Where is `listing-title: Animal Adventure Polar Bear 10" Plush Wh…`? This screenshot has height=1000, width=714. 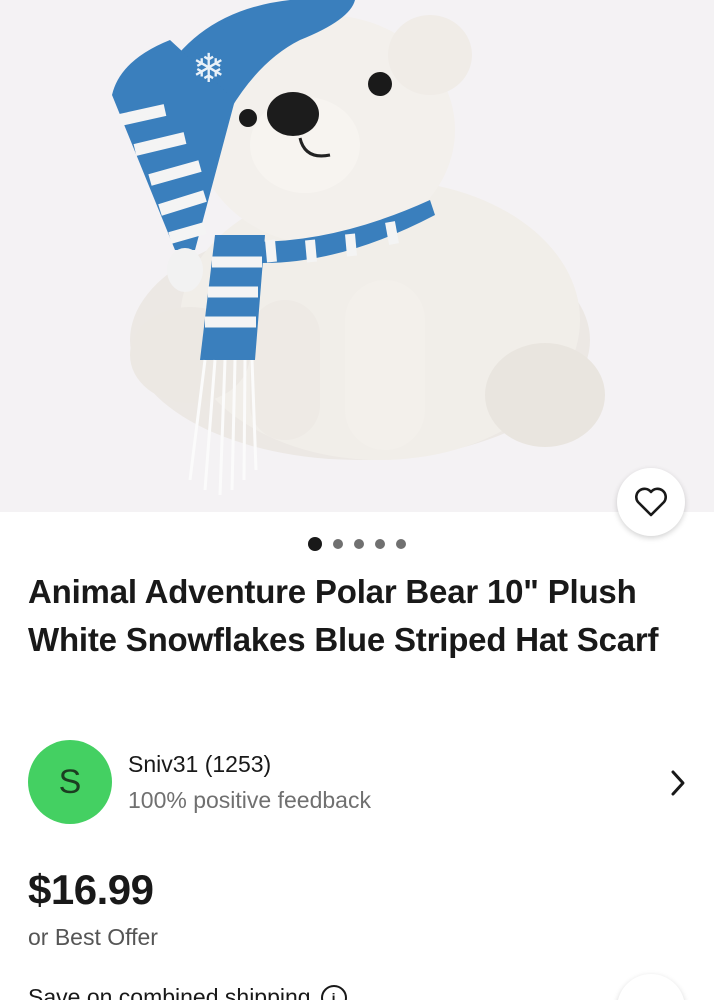 listing-title: Animal Adventure Polar Bear 10" Plush Wh… is located at coordinates (343, 615).